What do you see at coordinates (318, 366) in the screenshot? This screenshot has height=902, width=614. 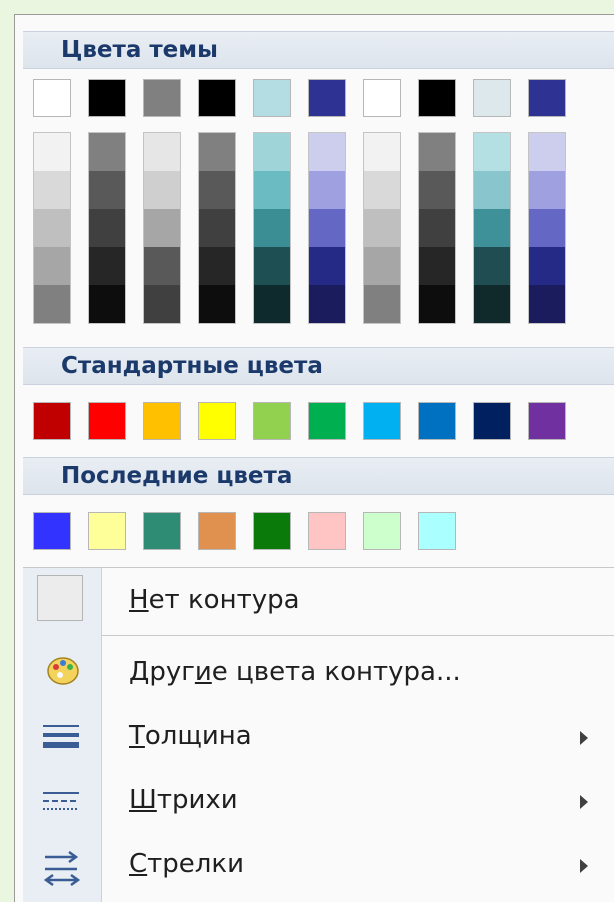 I see `standard-colors-header: Стандартные цвета` at bounding box center [318, 366].